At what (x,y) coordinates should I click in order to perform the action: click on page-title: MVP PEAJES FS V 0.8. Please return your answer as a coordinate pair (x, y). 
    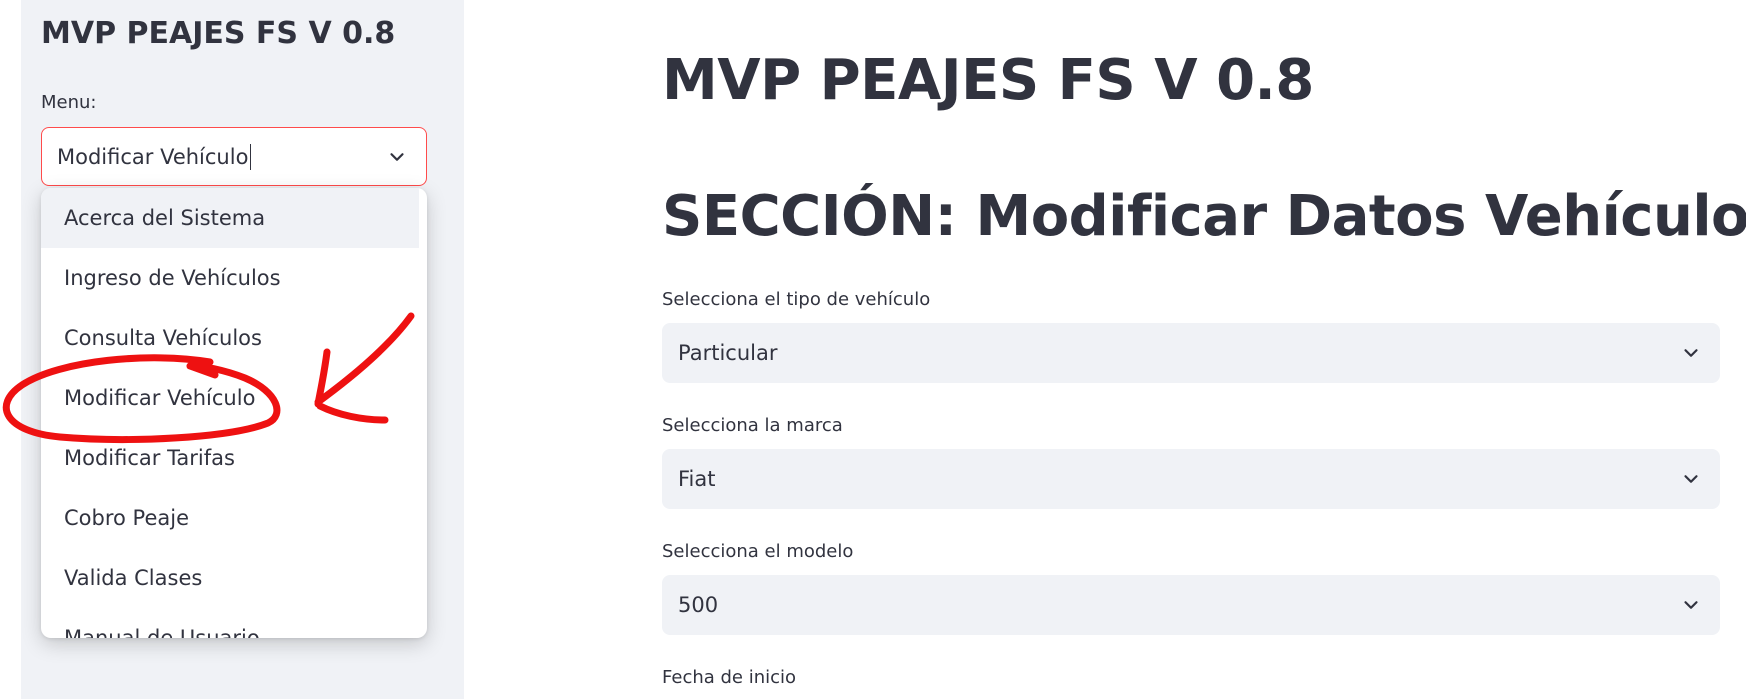
    Looking at the image, I should click on (988, 80).